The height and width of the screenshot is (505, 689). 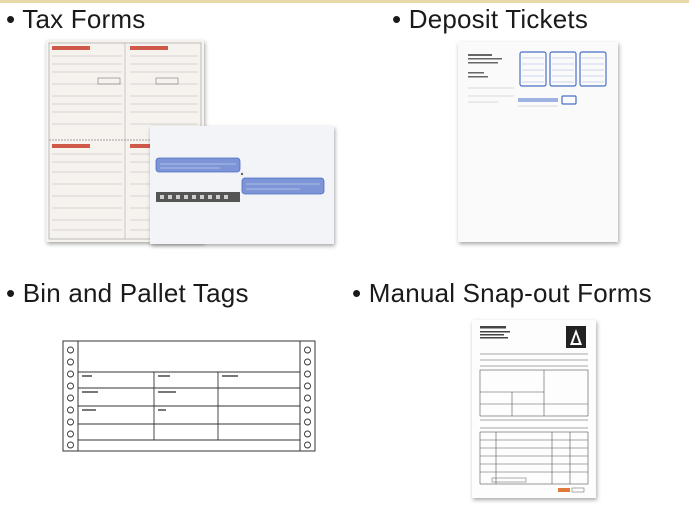 I want to click on tax-form-envelope, so click(x=242, y=185).